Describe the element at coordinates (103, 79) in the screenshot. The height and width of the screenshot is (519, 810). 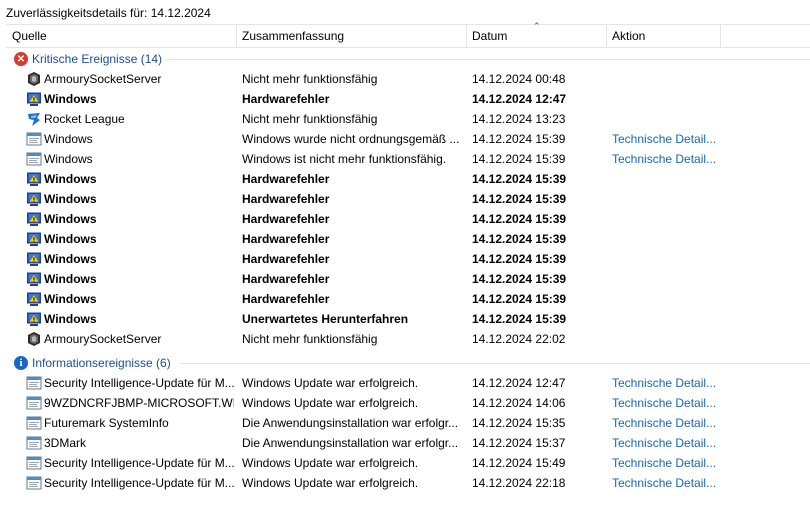
I see `row-source: ArmourySocketServer` at that location.